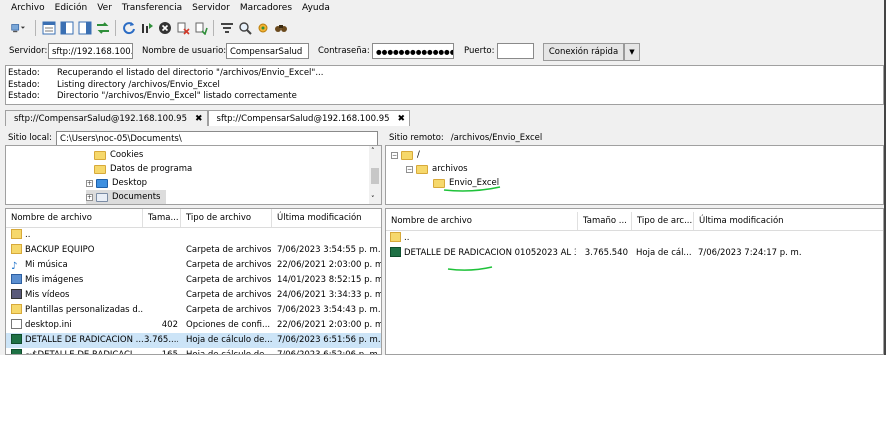 Image resolution: width=886 pixels, height=440 pixels. What do you see at coordinates (583, 52) in the screenshot?
I see `quickconnect-button: Conexión rápida` at bounding box center [583, 52].